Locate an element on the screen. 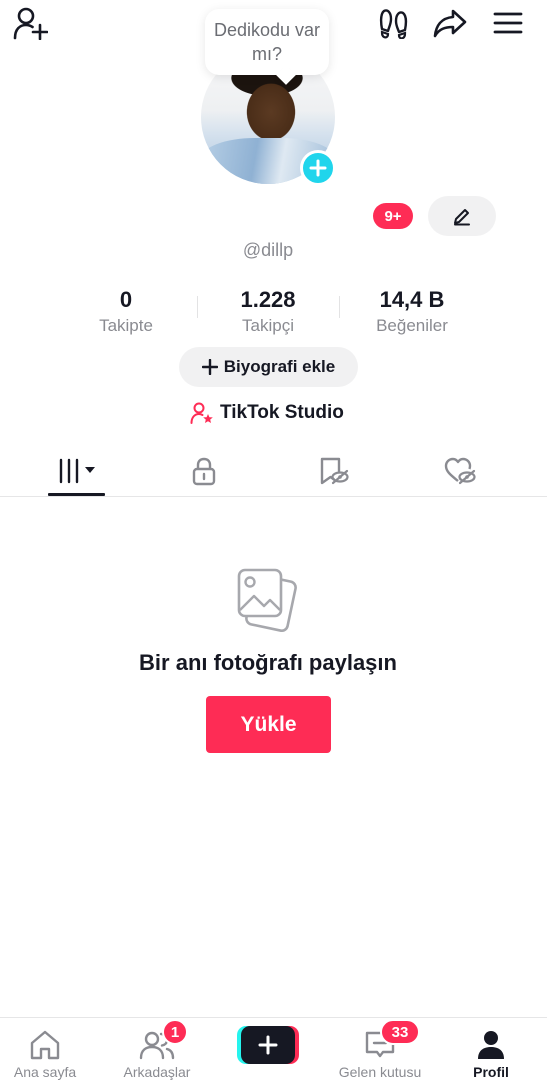  inbox-badge-count: 33 is located at coordinates (400, 1032).